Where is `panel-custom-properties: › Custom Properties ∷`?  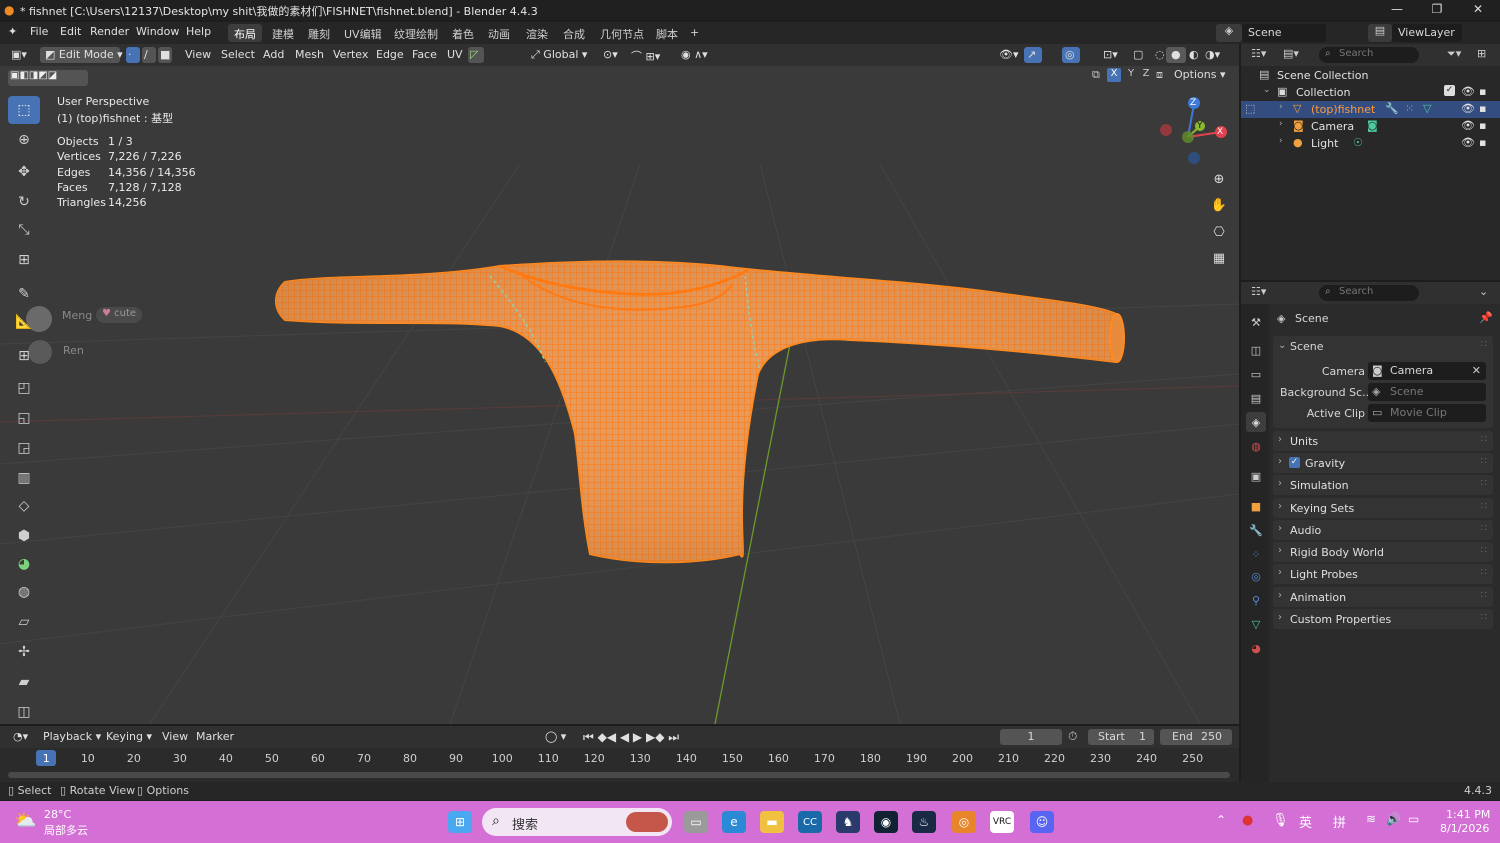
panel-custom-properties: › Custom Properties ∷ is located at coordinates (1383, 619).